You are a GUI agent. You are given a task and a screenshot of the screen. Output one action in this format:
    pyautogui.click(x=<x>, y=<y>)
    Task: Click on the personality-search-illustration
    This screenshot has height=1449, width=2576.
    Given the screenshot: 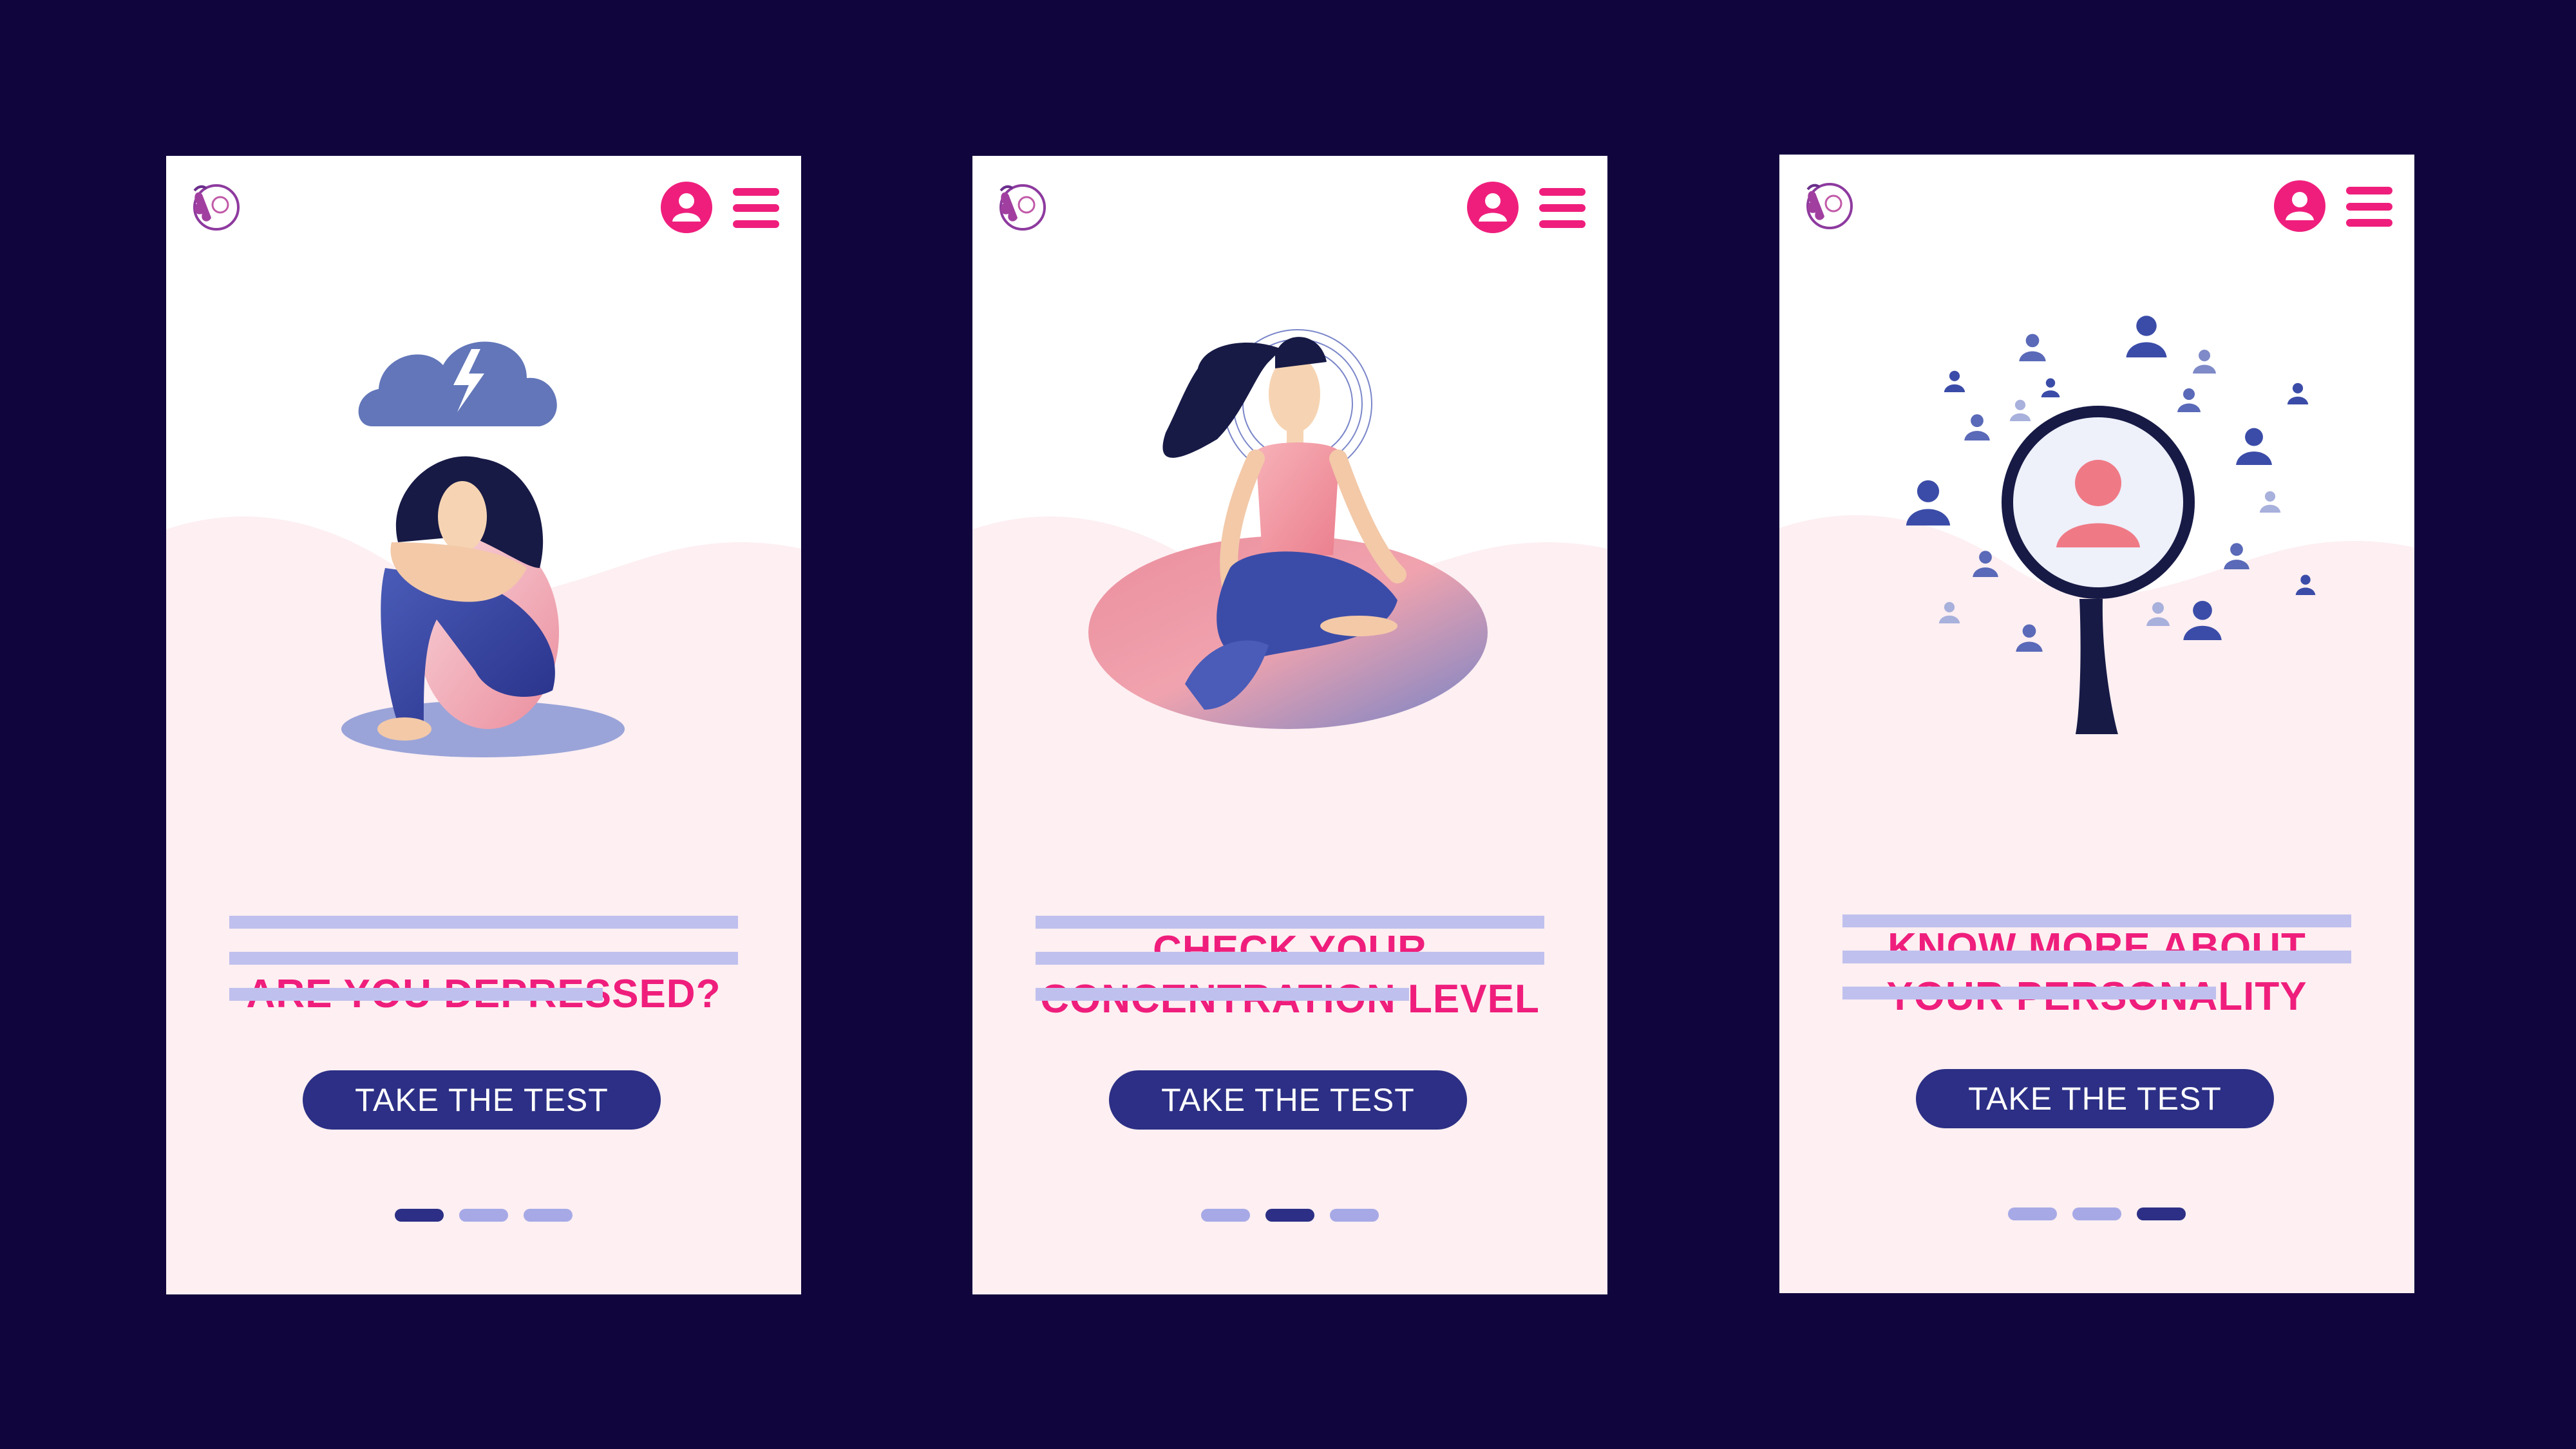 What is the action you would take?
    pyautogui.click(x=2111, y=525)
    